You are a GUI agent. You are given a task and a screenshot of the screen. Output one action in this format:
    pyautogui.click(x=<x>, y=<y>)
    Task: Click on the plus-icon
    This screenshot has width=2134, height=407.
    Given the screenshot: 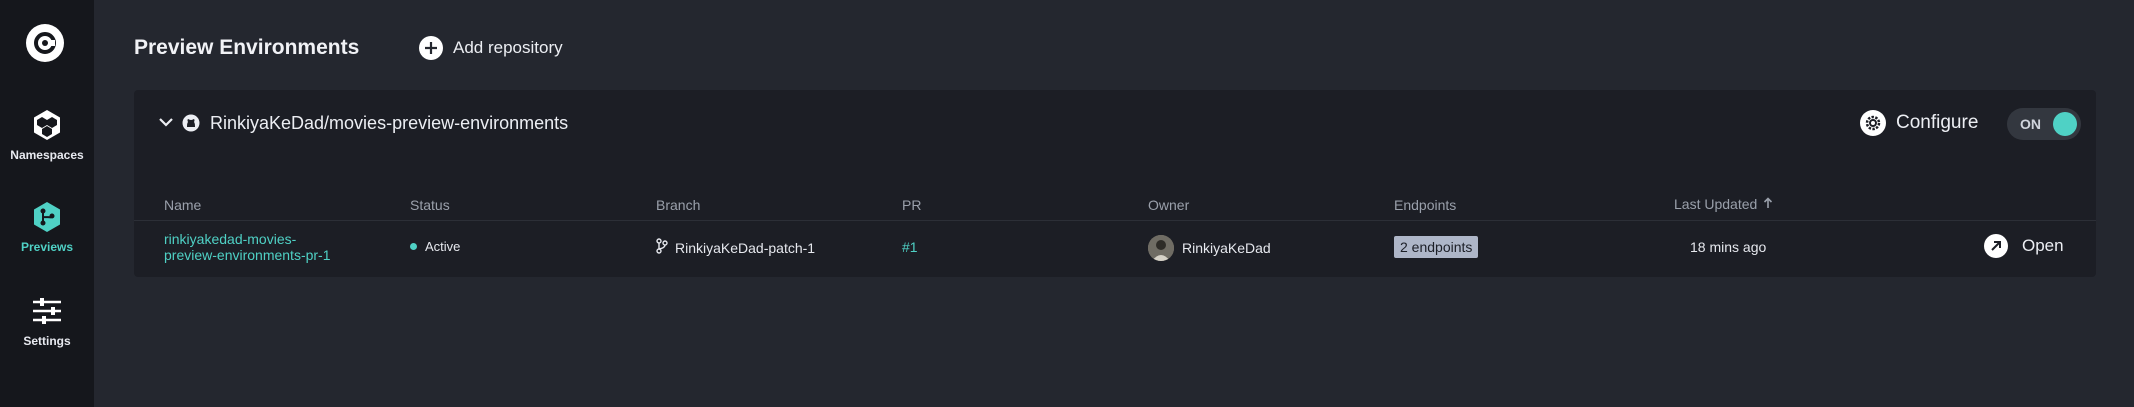 What is the action you would take?
    pyautogui.click(x=431, y=48)
    